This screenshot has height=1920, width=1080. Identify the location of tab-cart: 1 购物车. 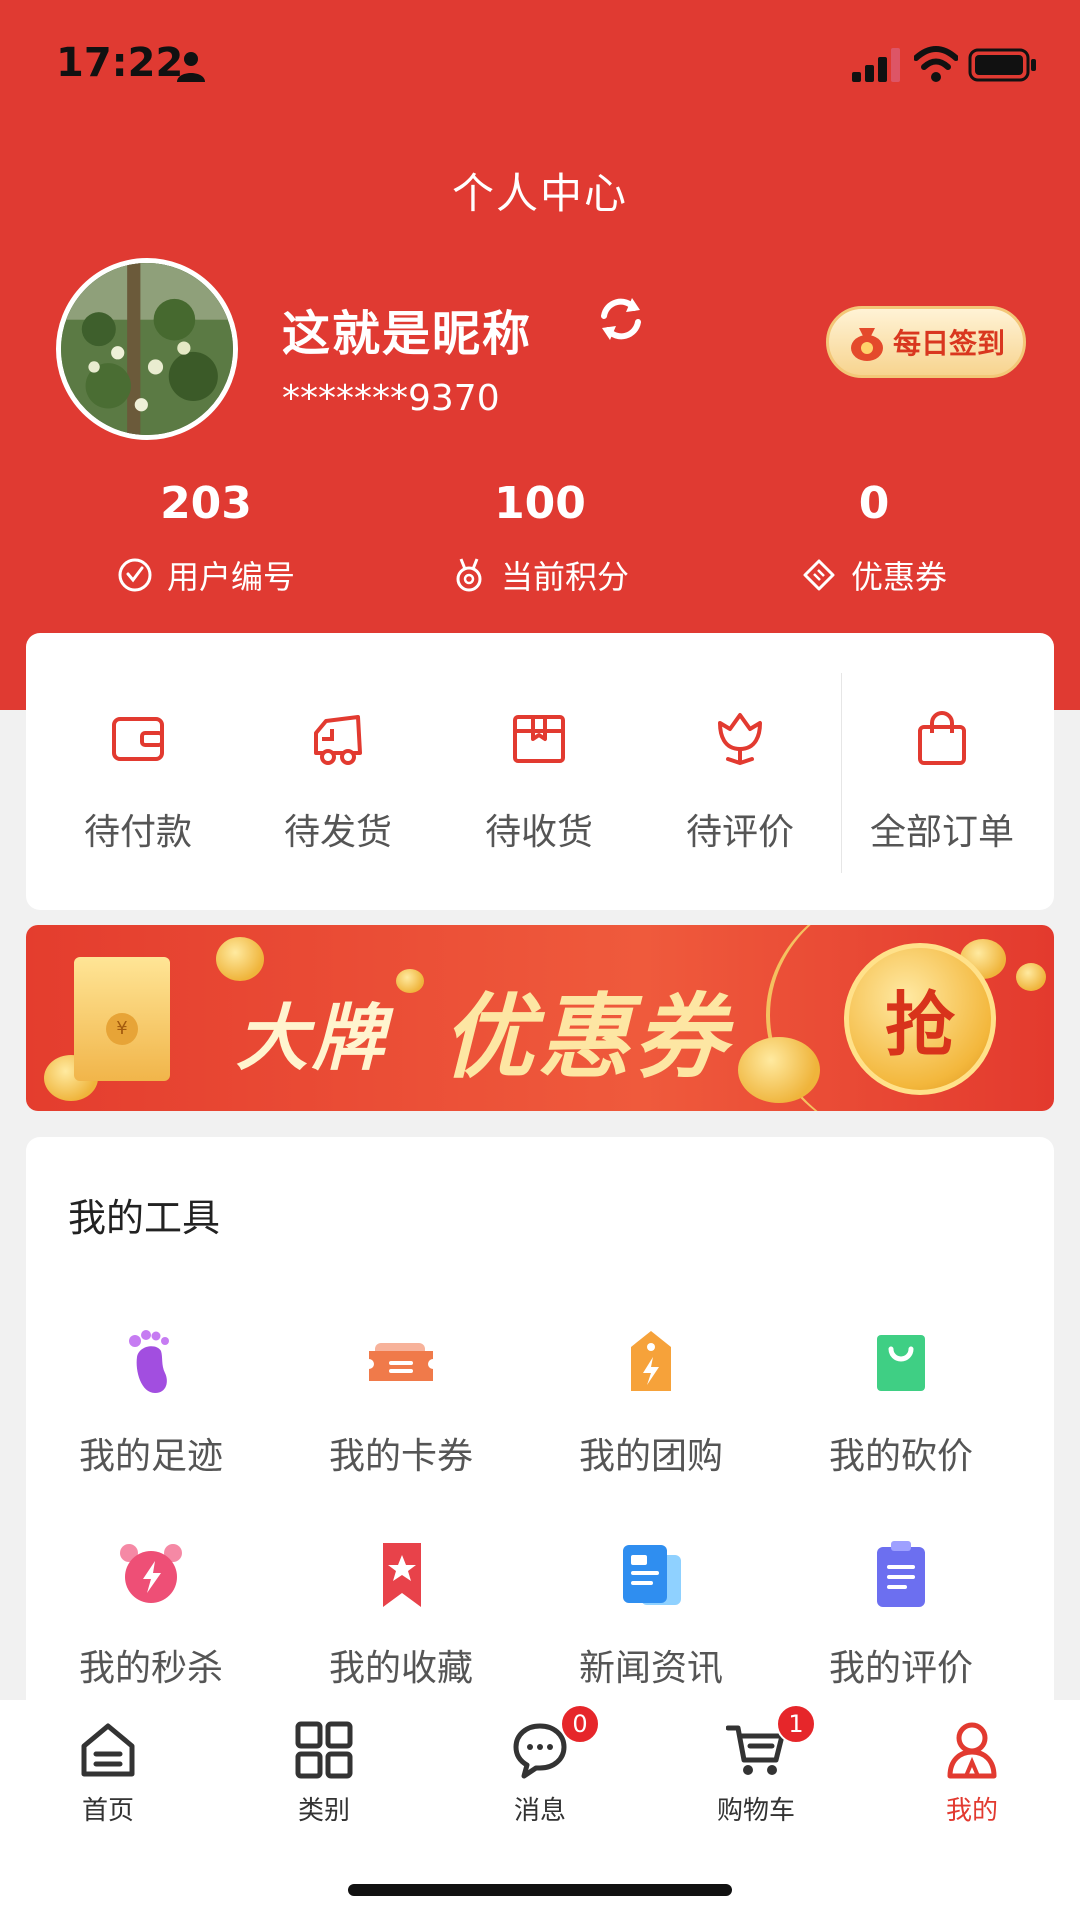
(756, 1772).